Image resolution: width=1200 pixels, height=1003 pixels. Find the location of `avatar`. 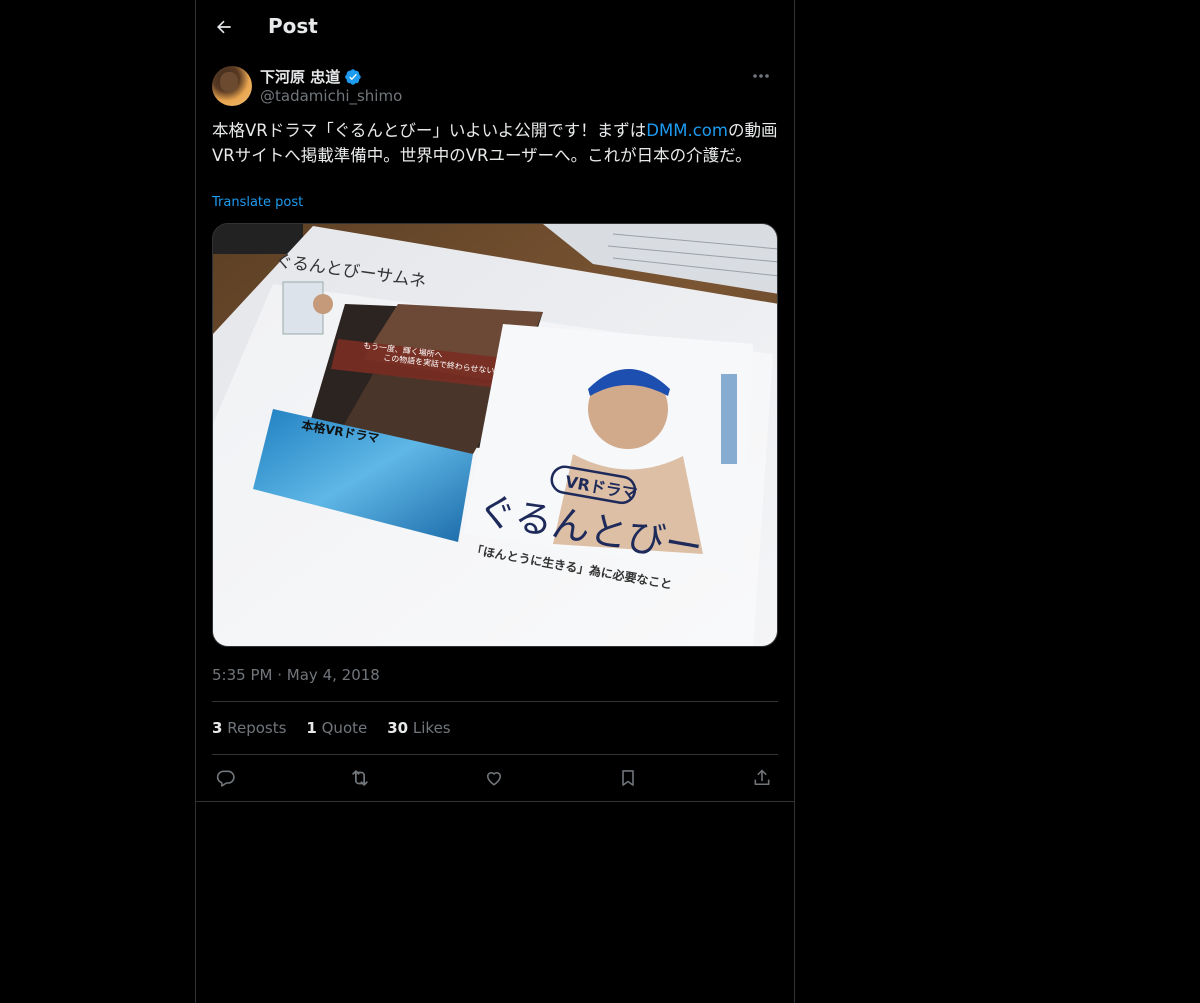

avatar is located at coordinates (232, 86).